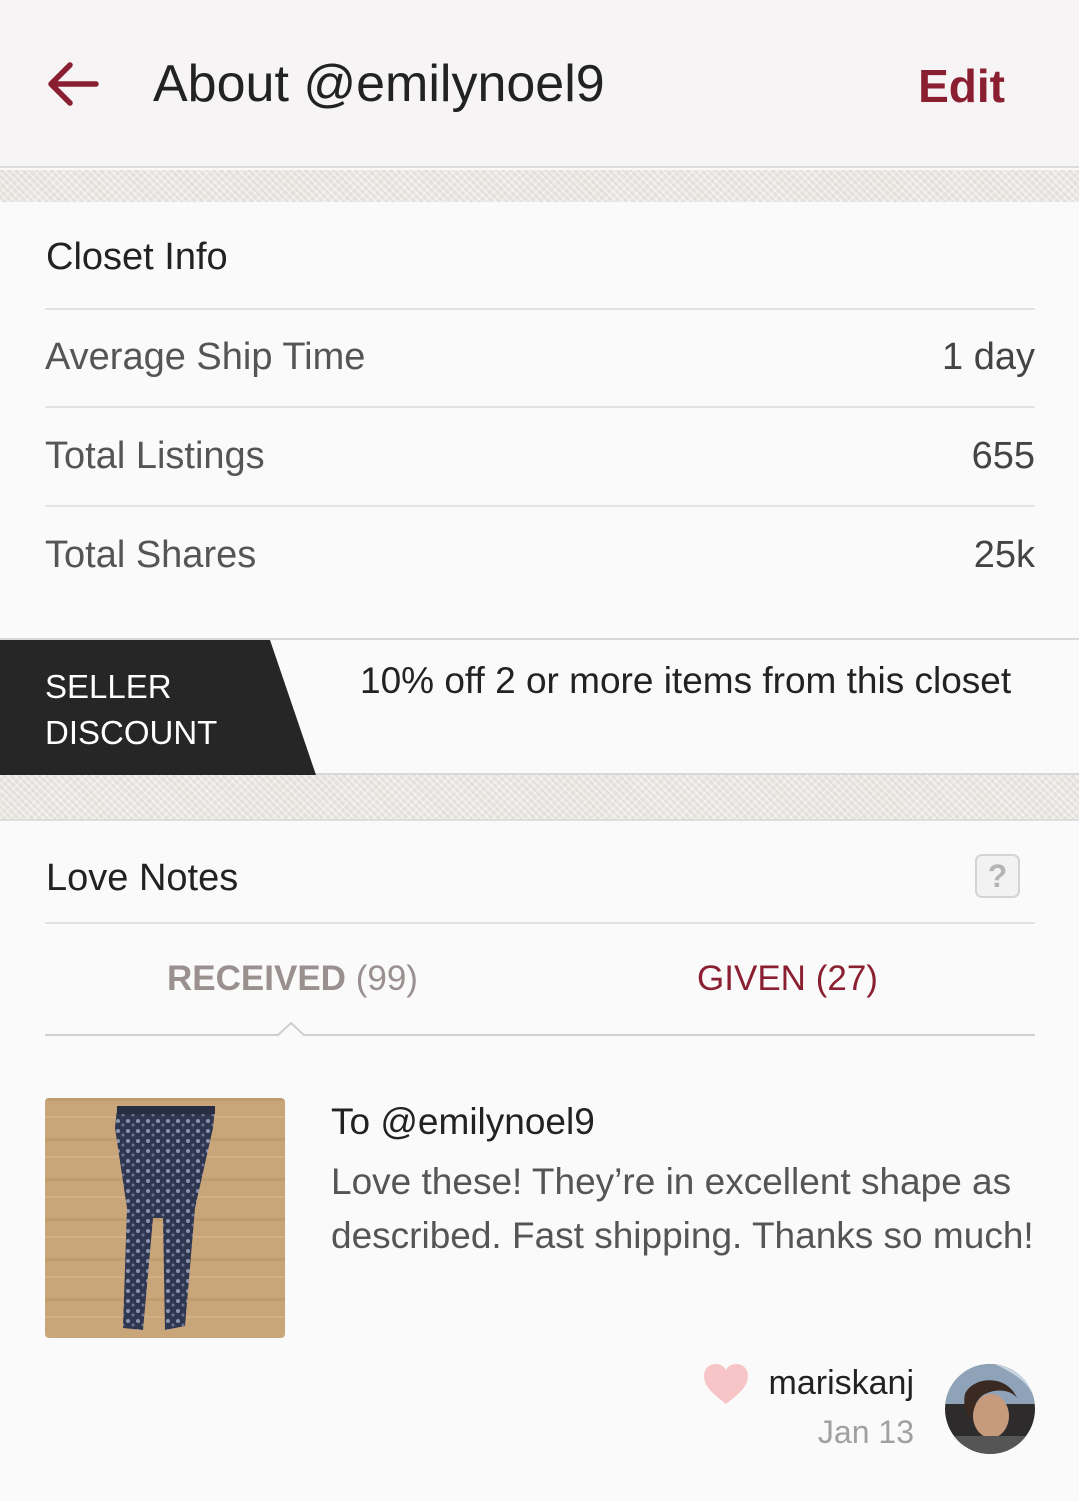 The height and width of the screenshot is (1501, 1079). What do you see at coordinates (540, 456) in the screenshot?
I see `info-row-total-listings: Total Listings 655` at bounding box center [540, 456].